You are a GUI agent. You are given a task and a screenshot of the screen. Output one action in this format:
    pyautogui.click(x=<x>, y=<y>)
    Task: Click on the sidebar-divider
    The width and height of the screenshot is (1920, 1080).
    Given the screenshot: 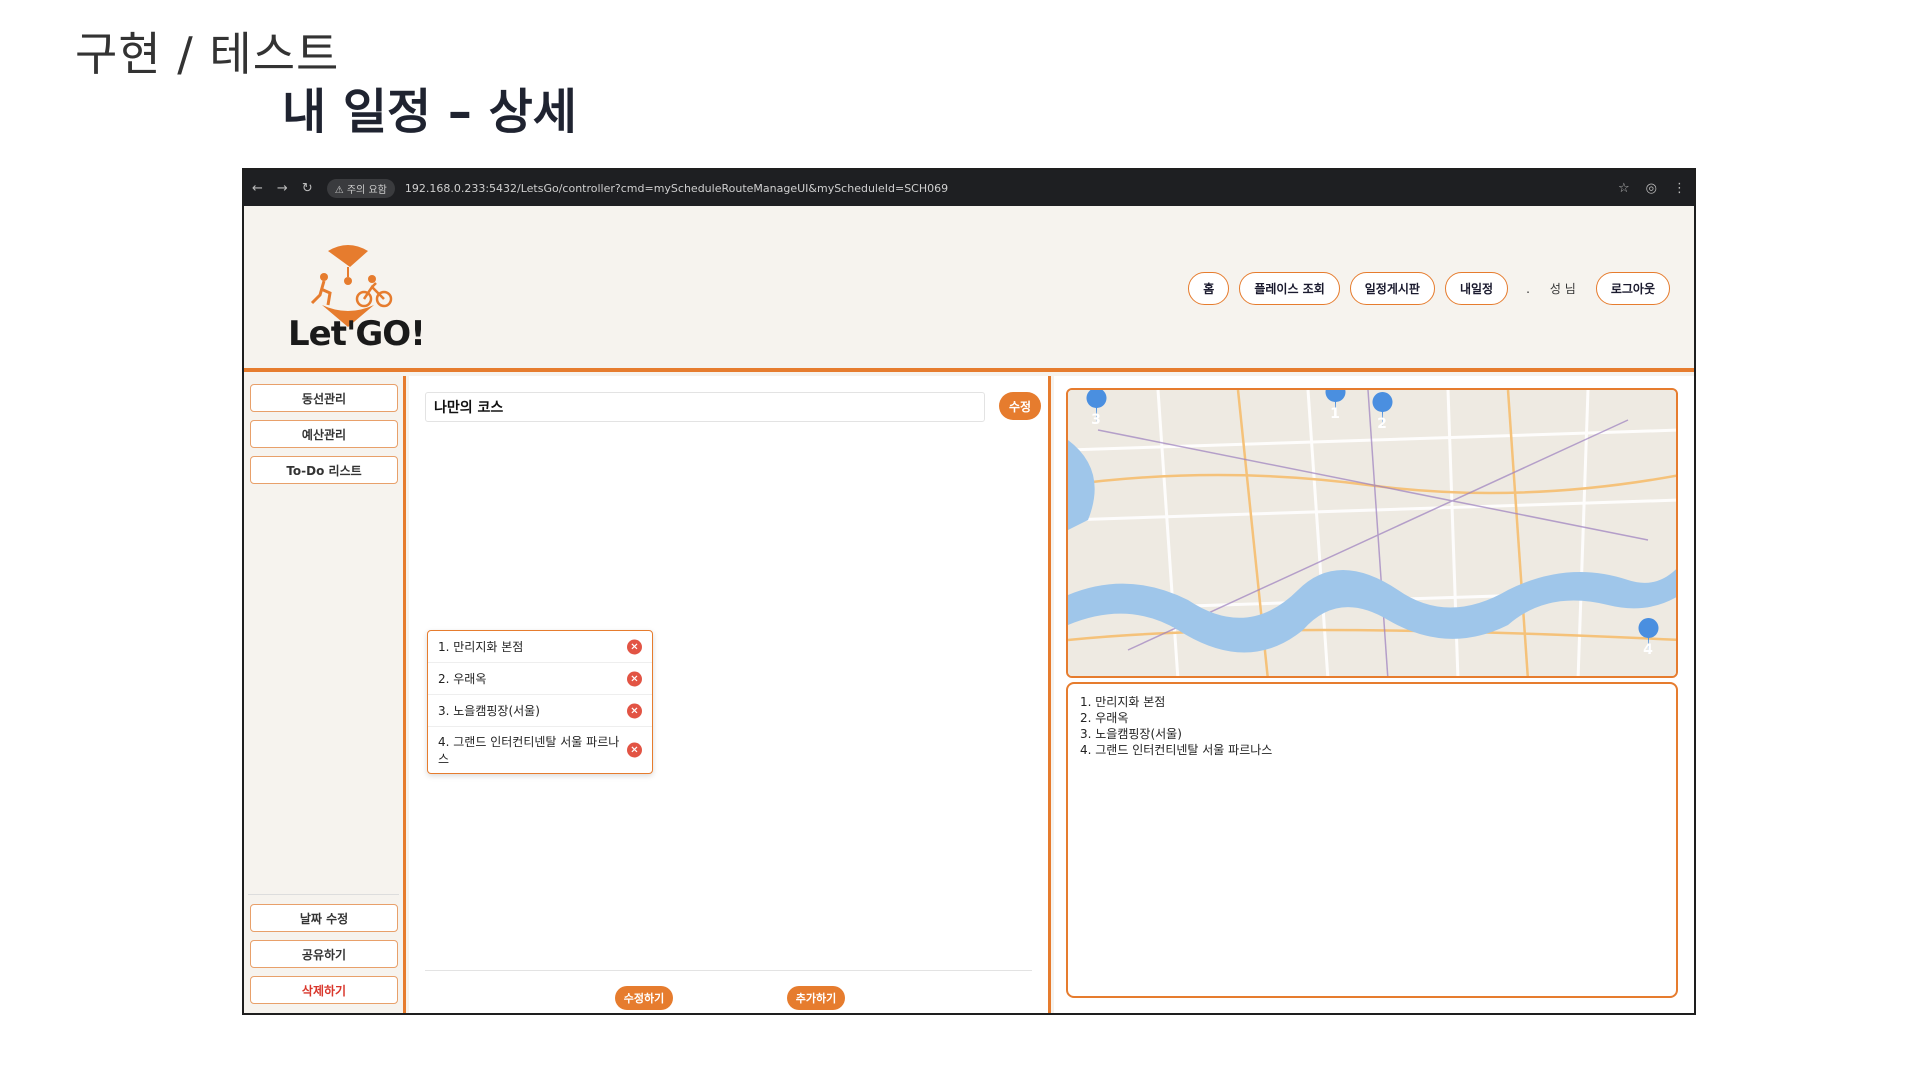 What is the action you would take?
    pyautogui.click(x=323, y=894)
    